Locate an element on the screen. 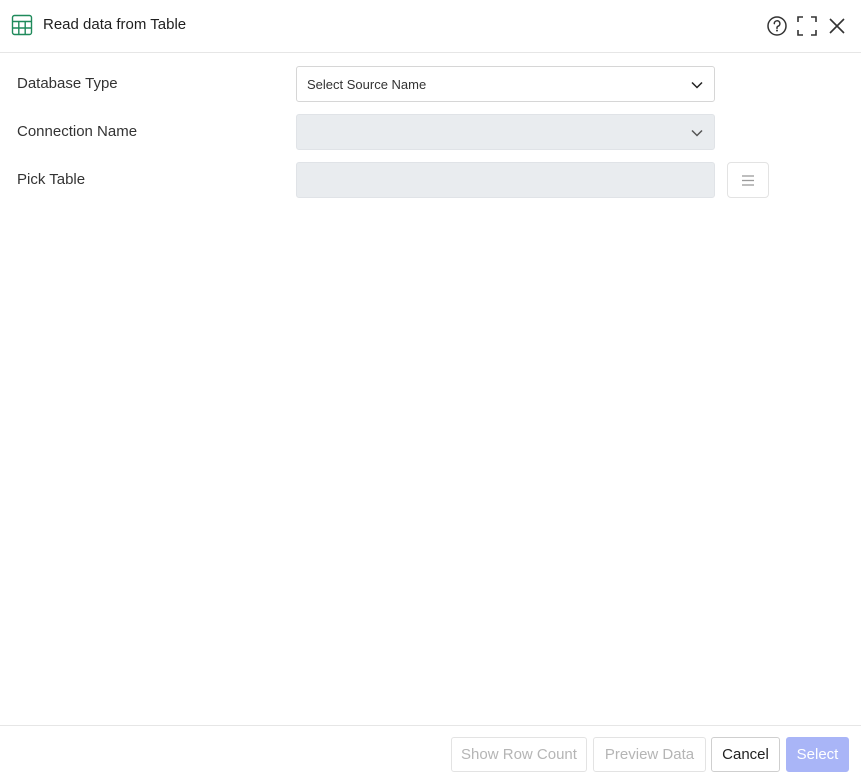  cancel-button: Cancel is located at coordinates (745, 754).